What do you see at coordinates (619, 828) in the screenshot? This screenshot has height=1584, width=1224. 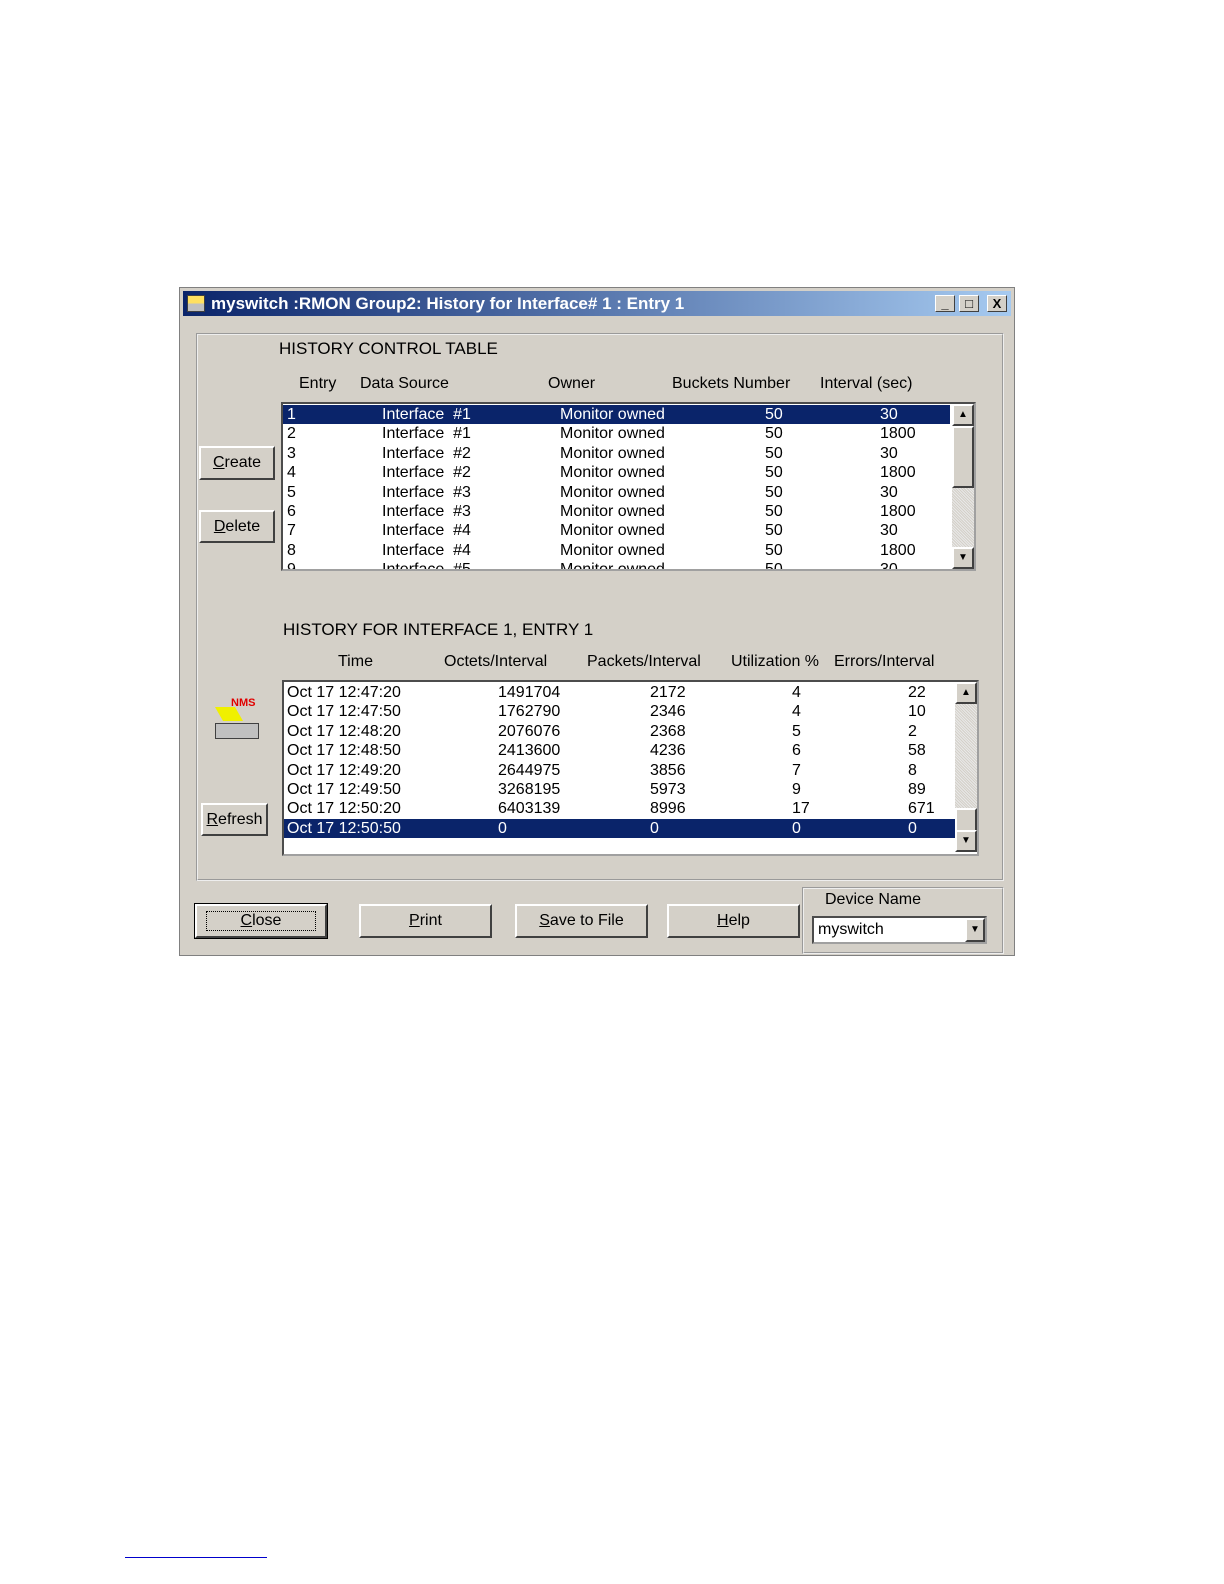 I see `history-row: Oct 17 12:50:50 0 0 0 0` at bounding box center [619, 828].